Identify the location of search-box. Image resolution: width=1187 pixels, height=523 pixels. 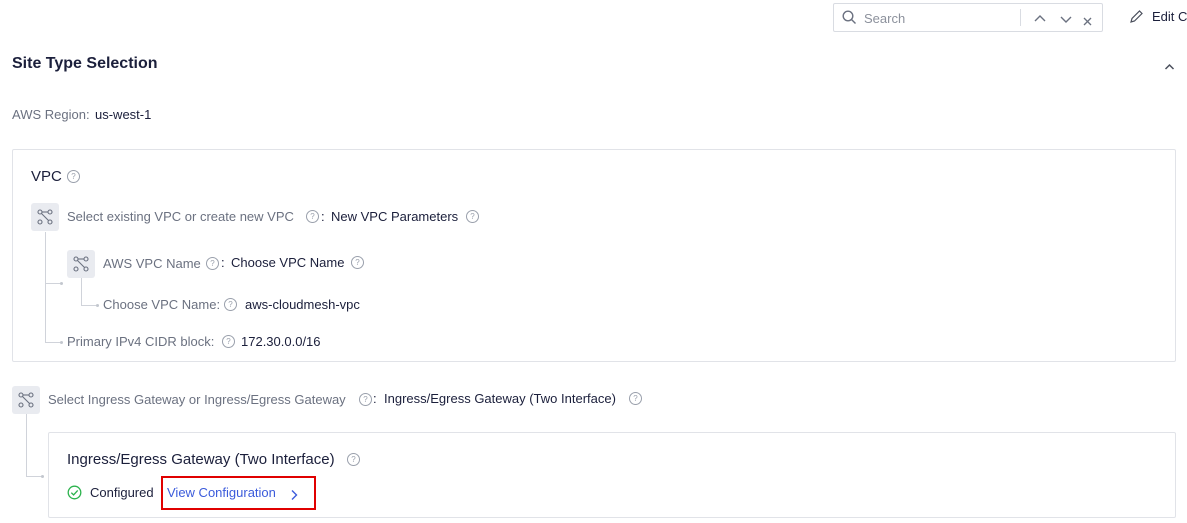
(968, 17).